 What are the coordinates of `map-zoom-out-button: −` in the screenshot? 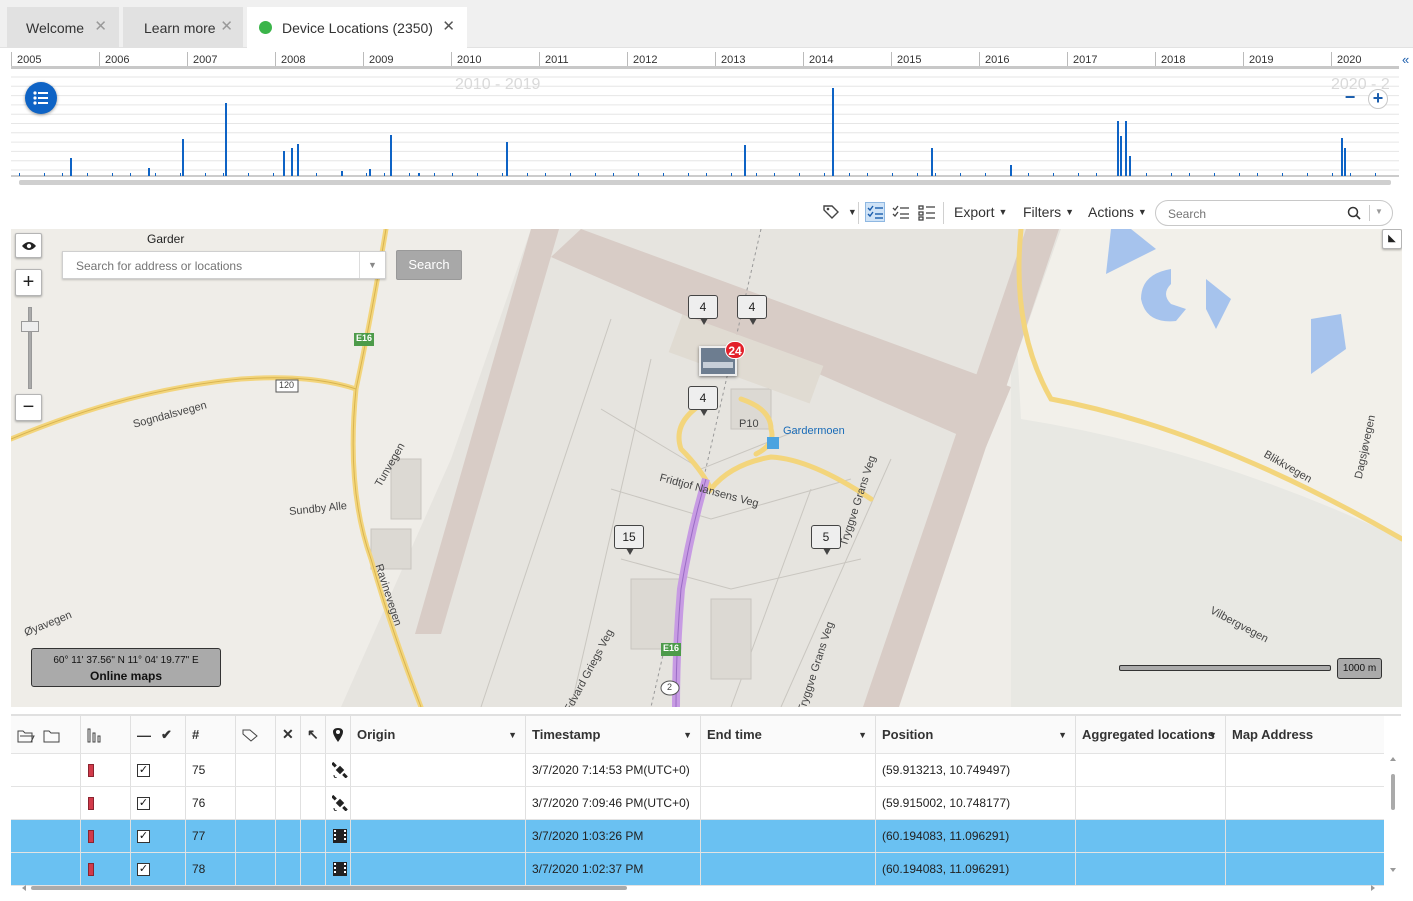 It's located at (28, 407).